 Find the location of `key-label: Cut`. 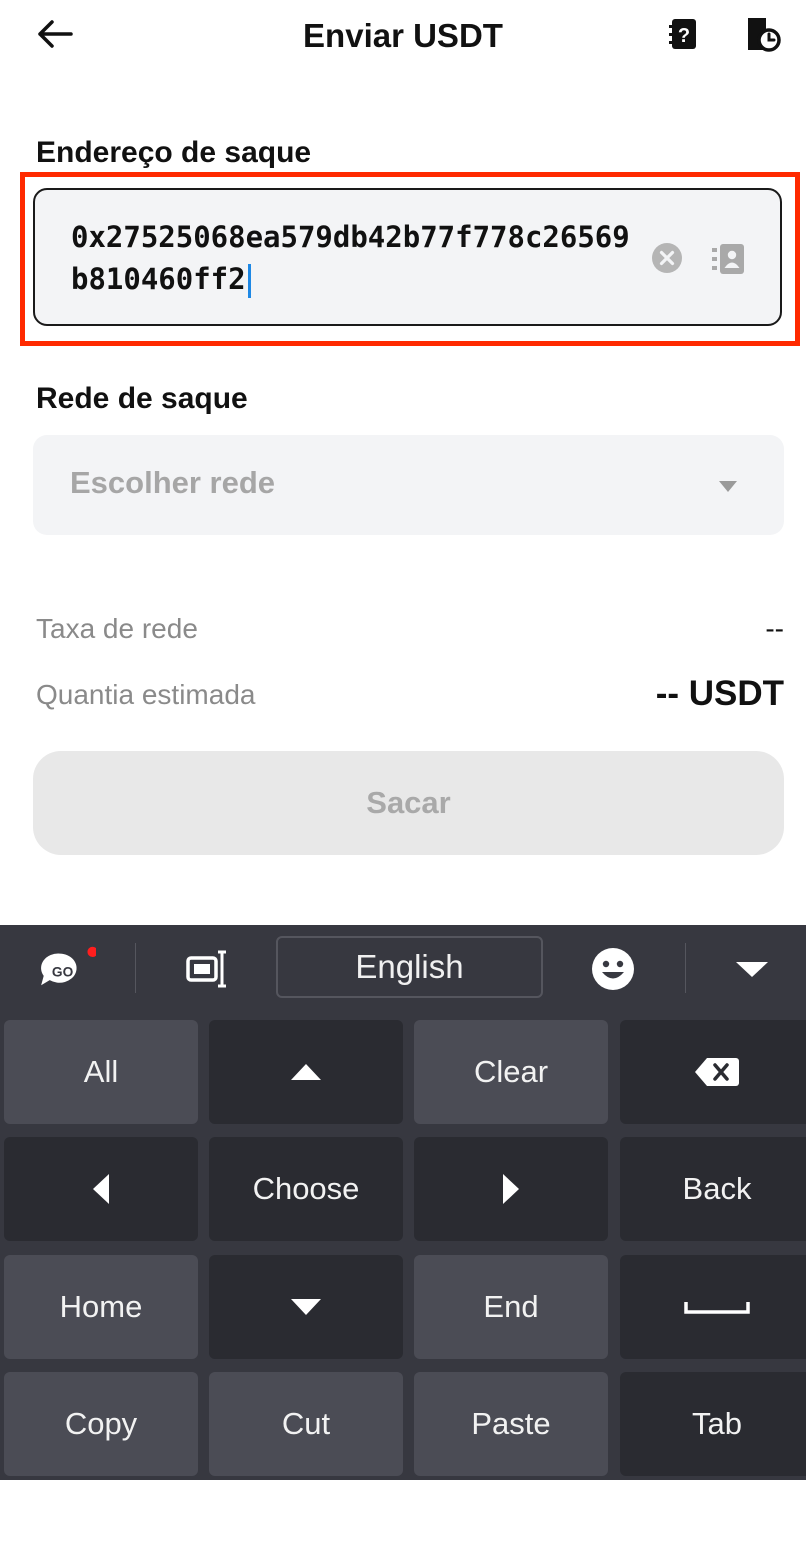

key-label: Cut is located at coordinates (306, 1423).